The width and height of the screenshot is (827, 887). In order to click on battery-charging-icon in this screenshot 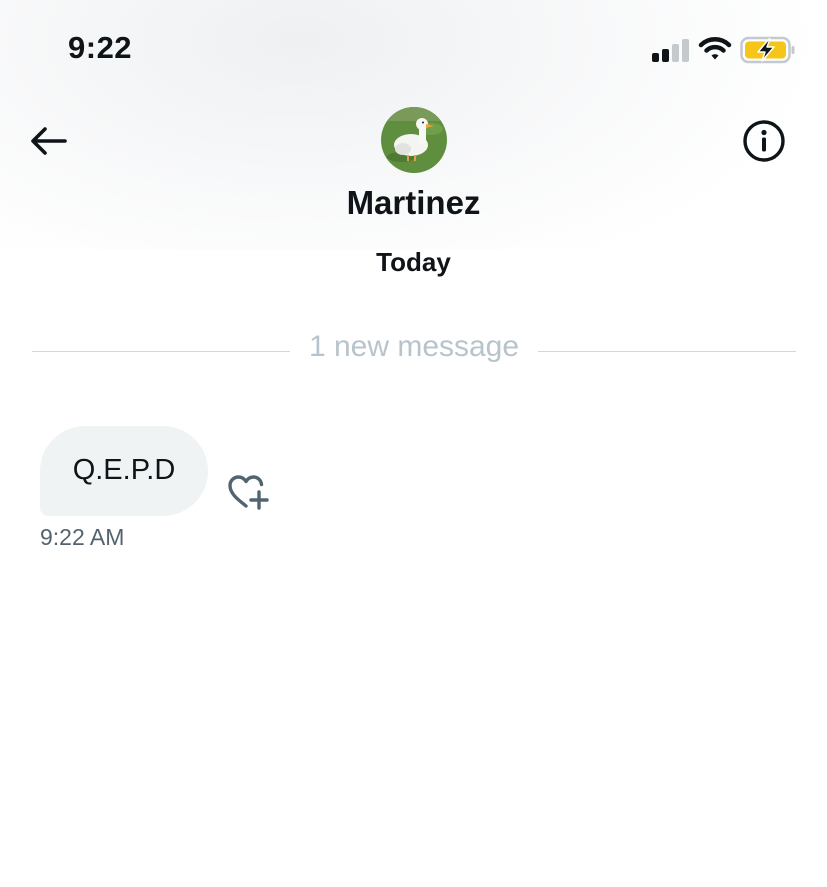, I will do `click(768, 52)`.